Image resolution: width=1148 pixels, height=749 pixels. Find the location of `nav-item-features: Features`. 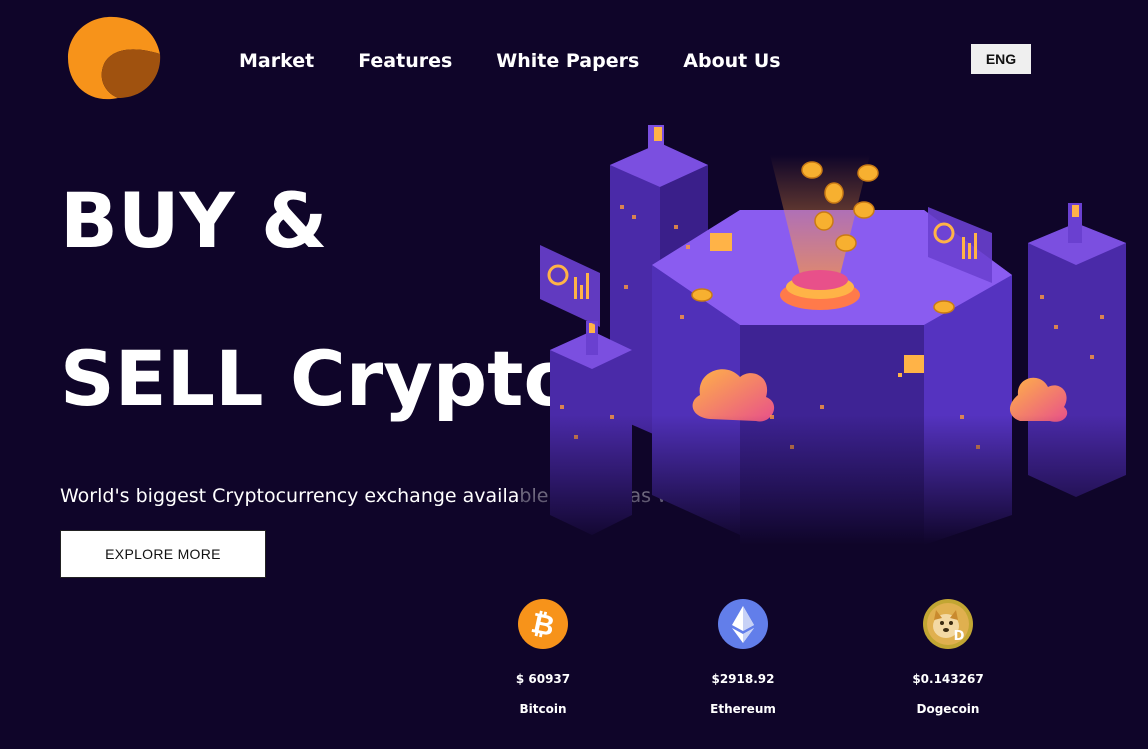

nav-item-features: Features is located at coordinates (405, 61).